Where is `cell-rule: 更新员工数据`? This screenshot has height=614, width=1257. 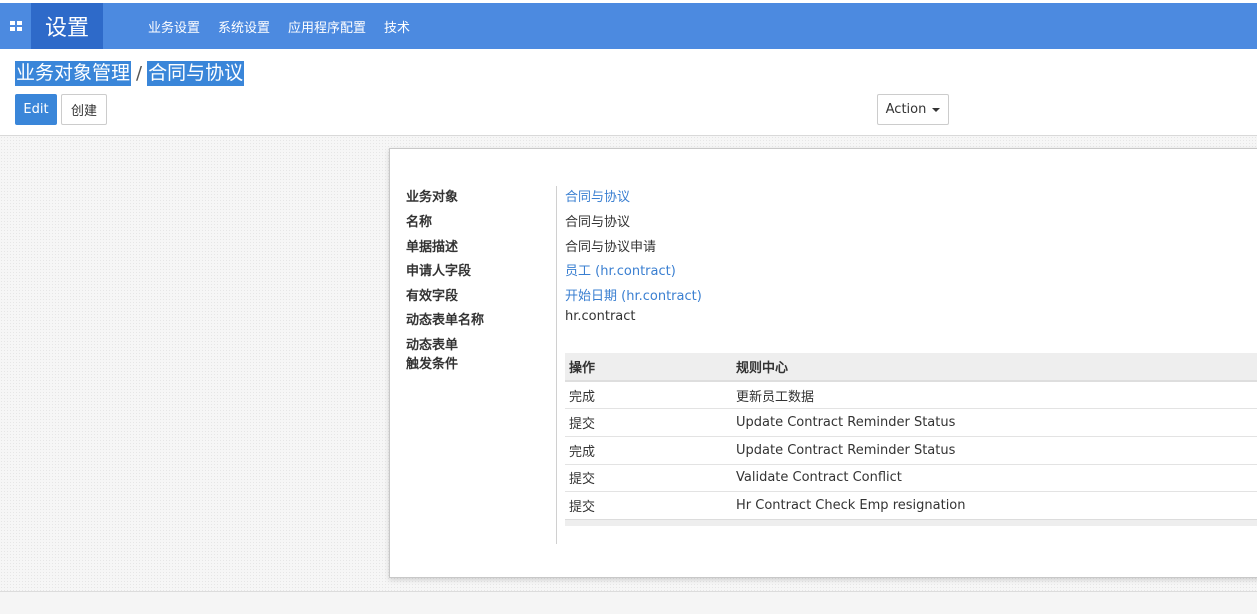
cell-rule: 更新员工数据 is located at coordinates (994, 394).